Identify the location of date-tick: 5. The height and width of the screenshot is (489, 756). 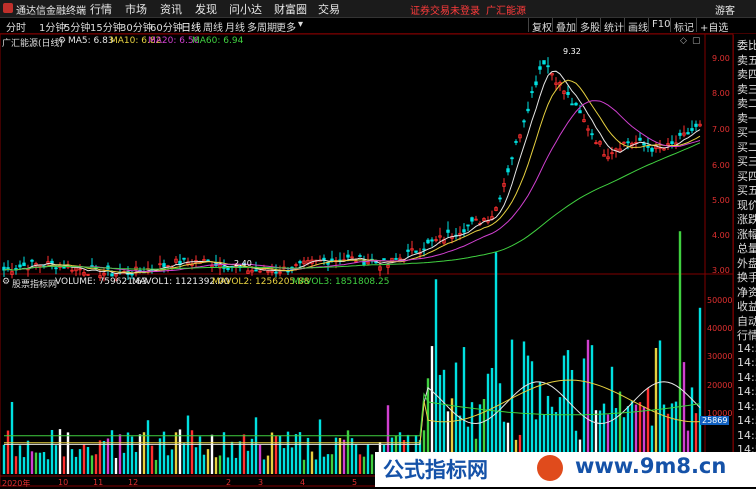
(355, 482).